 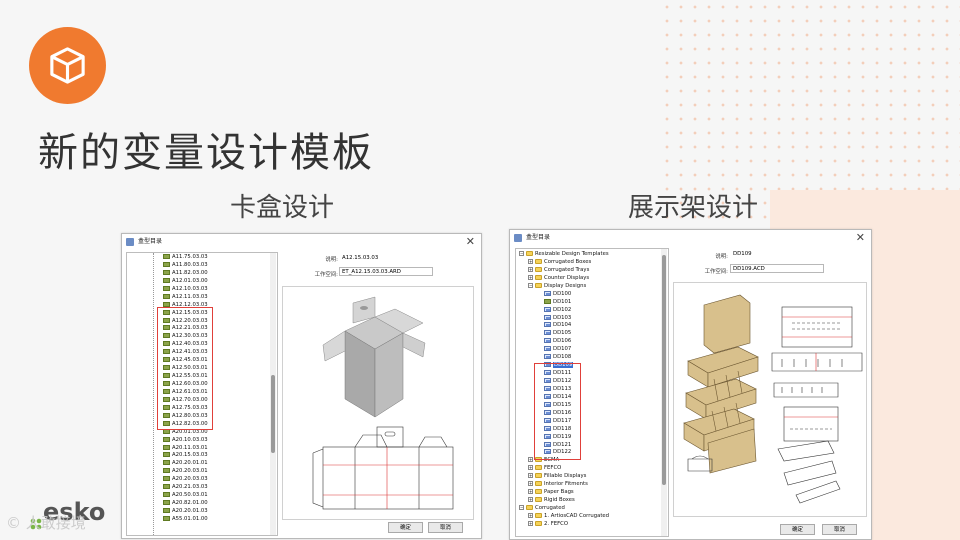 I want to click on tree-item: A12.55.03.01, so click(x=185, y=377).